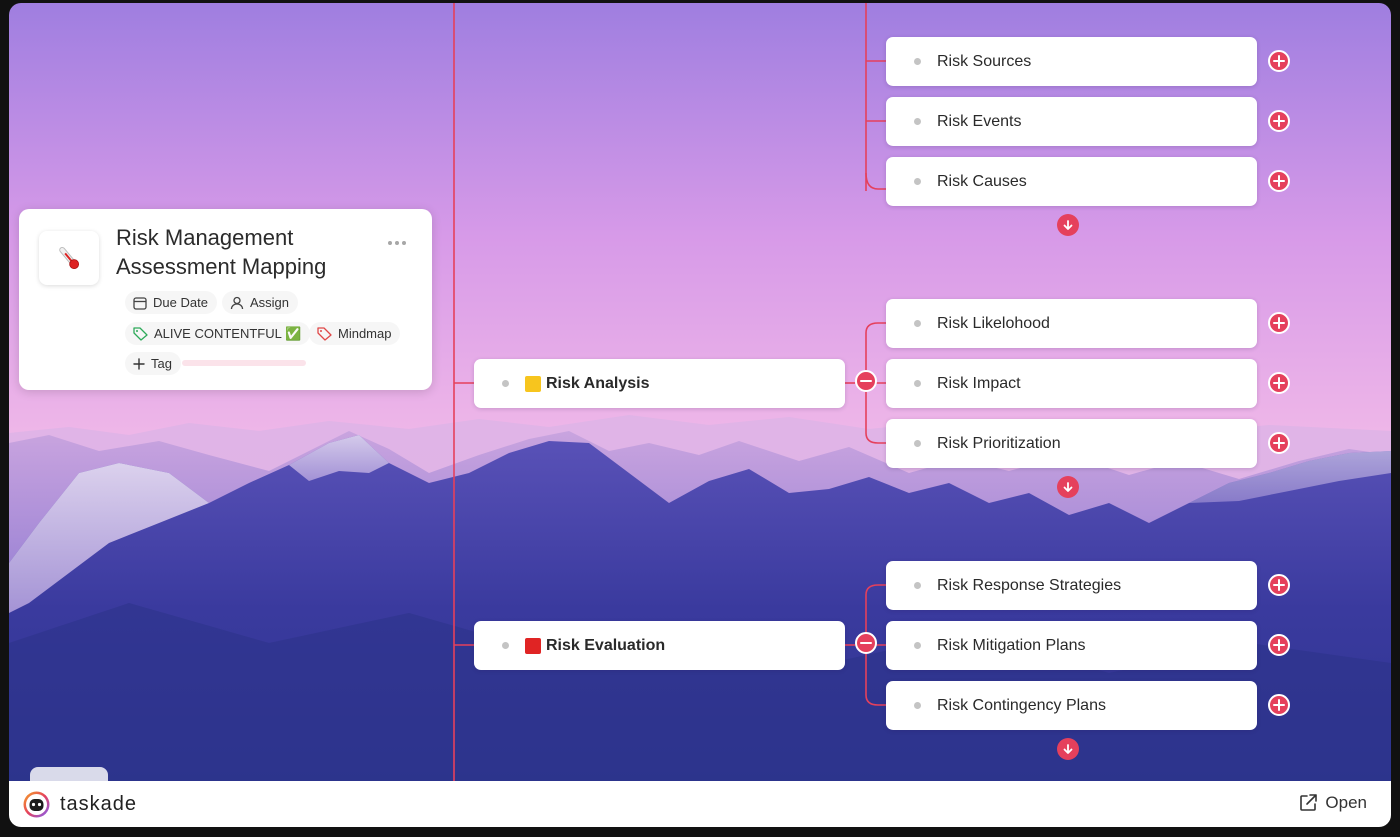 The height and width of the screenshot is (837, 1400). I want to click on calendar-icon, so click(140, 303).